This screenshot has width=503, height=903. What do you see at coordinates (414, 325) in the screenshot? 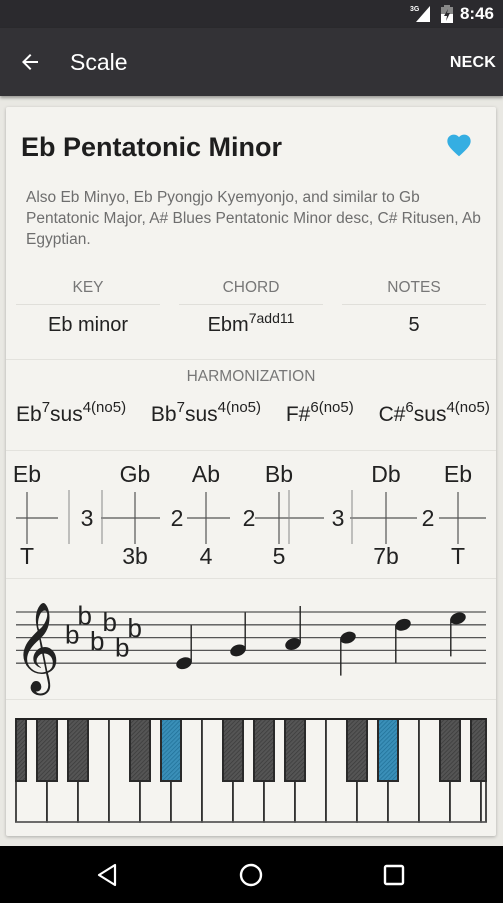
I see `notes-value: 5` at bounding box center [414, 325].